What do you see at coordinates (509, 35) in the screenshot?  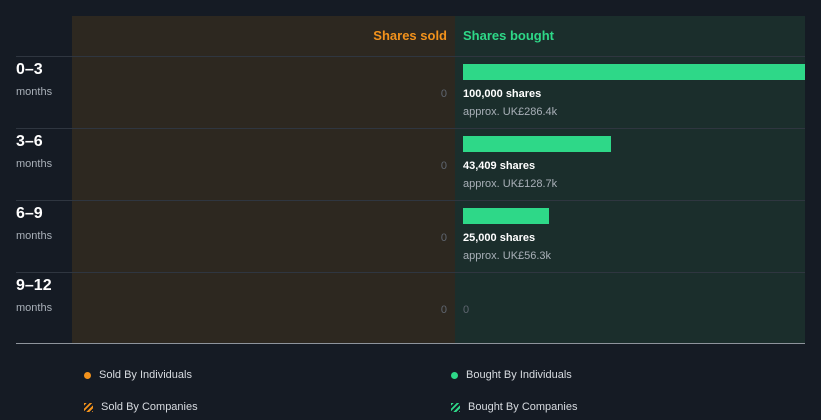 I see `shares-bought-header: Shares bought` at bounding box center [509, 35].